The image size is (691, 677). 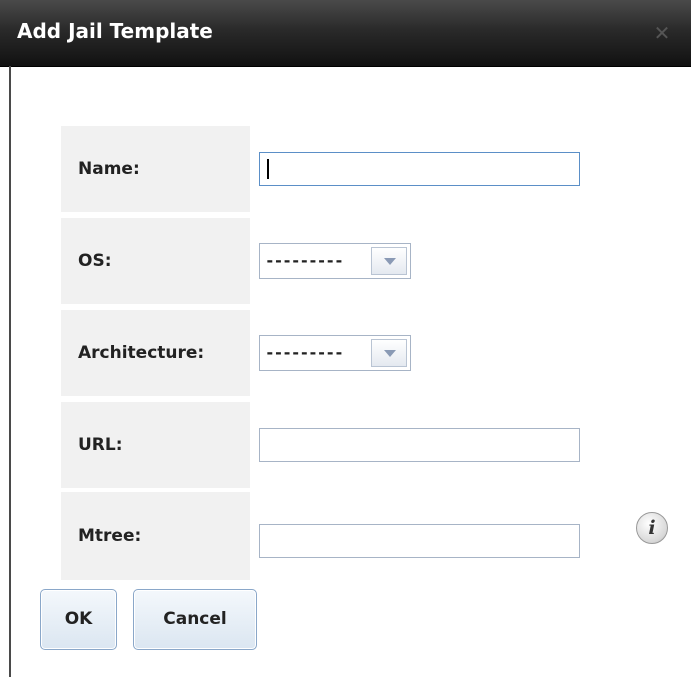 I want to click on form-row-url: URL:, so click(x=361, y=445).